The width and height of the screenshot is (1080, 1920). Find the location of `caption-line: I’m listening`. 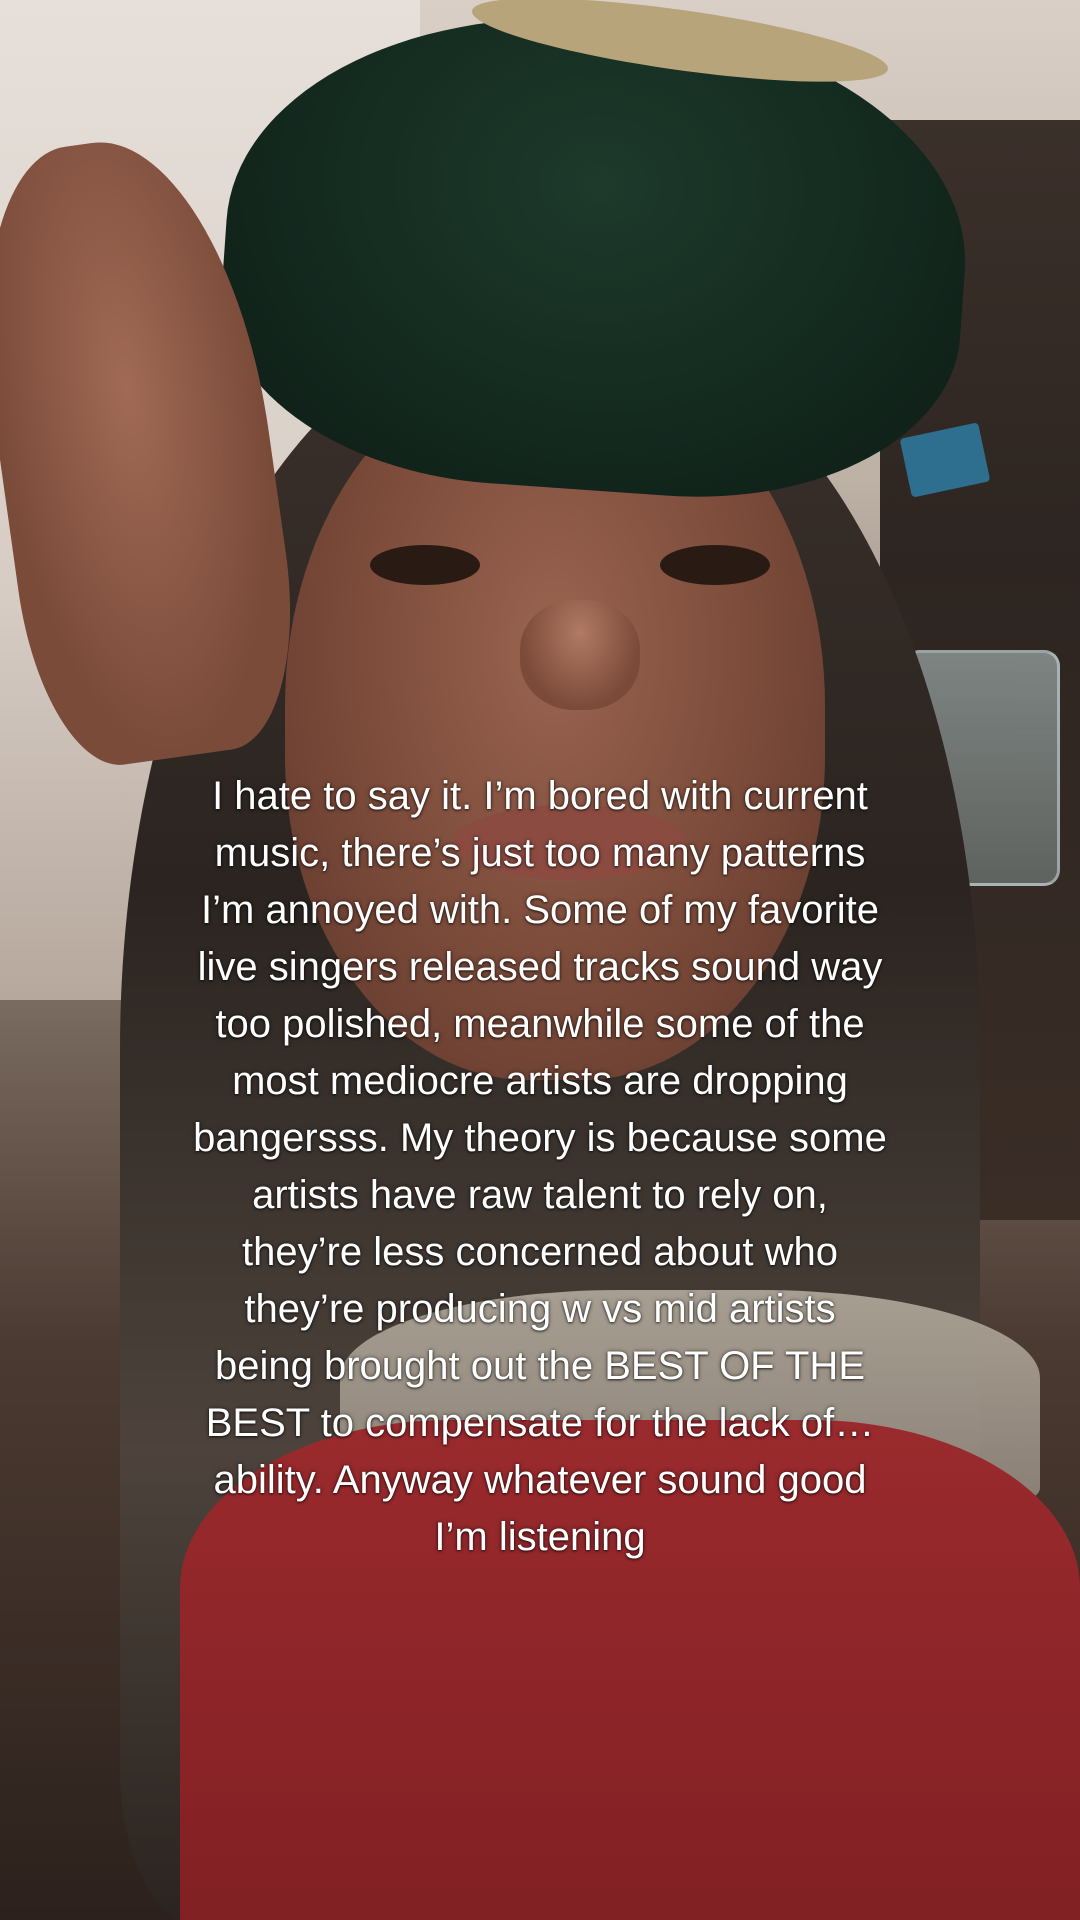

caption-line: I’m listening is located at coordinates (540, 1537).